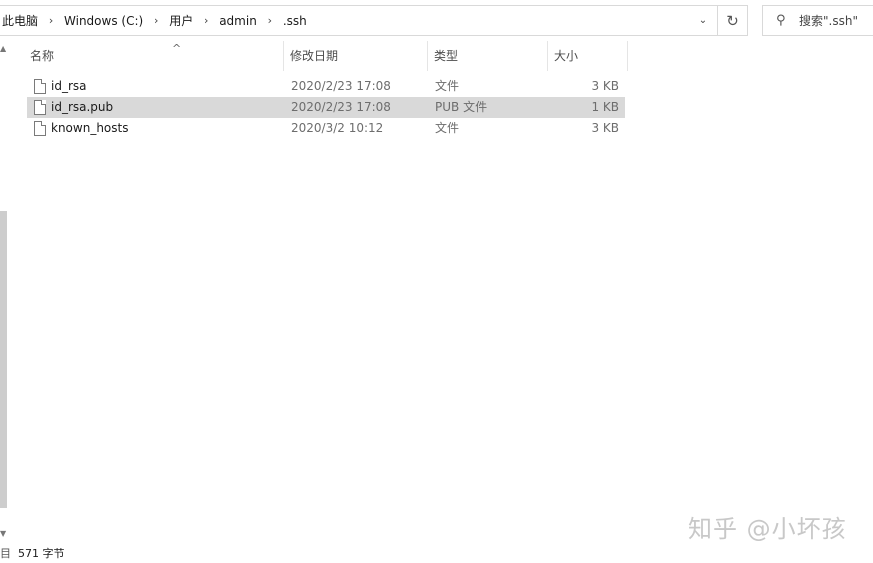  I want to click on file-name: known_hosts, so click(90, 128).